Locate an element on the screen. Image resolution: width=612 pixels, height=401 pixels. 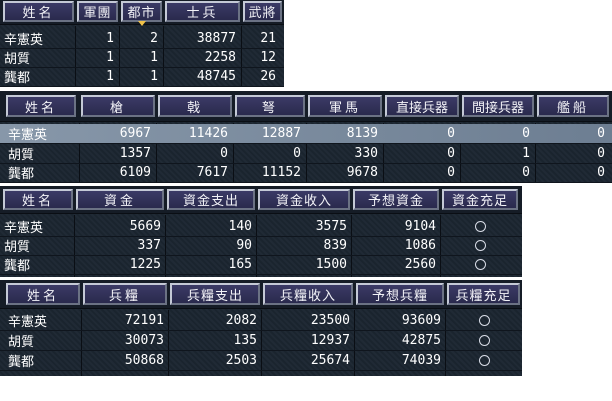
soldiers-value: 48745 is located at coordinates (216, 76).